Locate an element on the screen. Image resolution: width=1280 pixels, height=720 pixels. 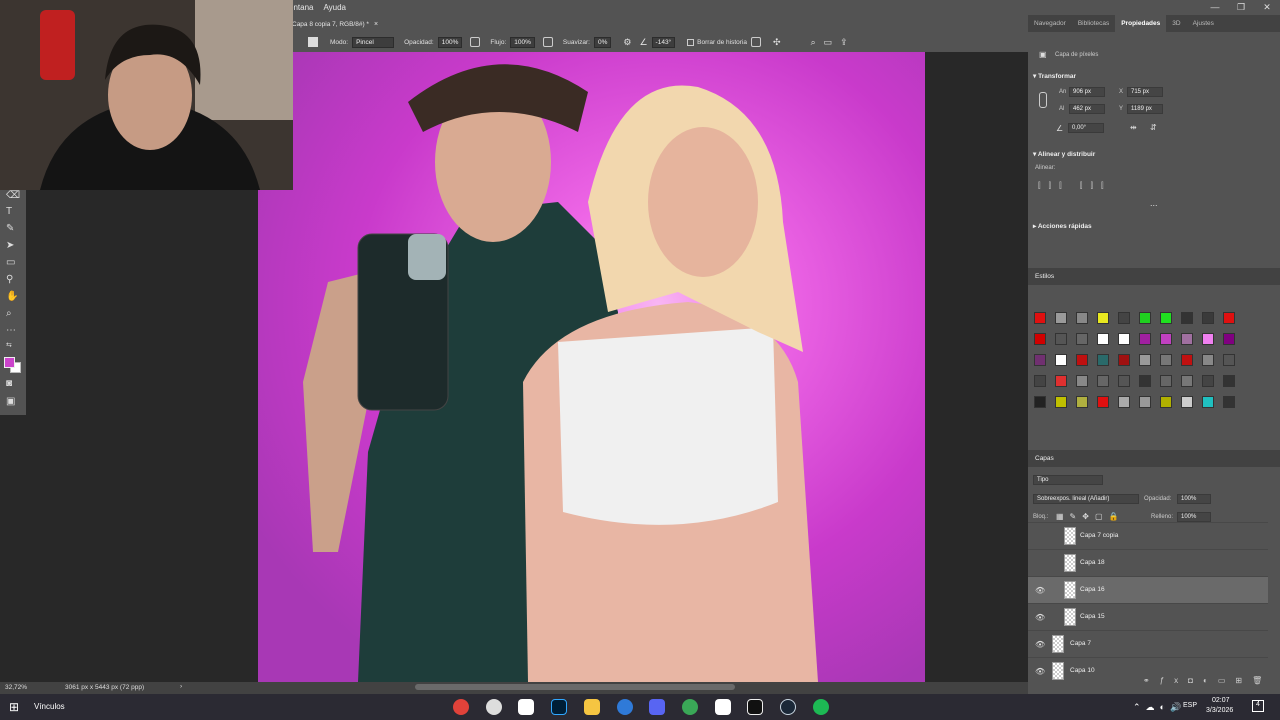
lock-icons: ▦✎✥▢🔒 is located at coordinates (1090, 516).